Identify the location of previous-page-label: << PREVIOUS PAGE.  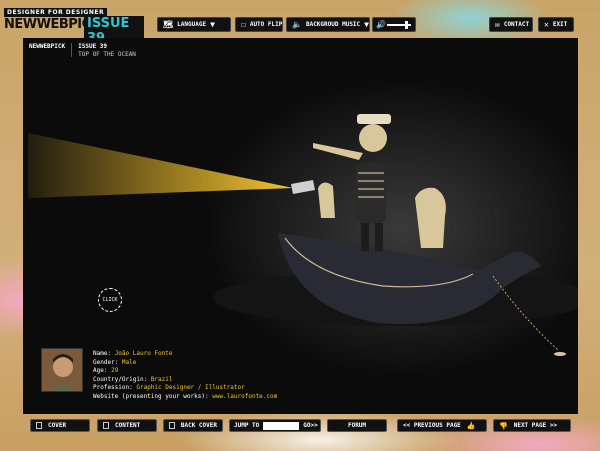
(432, 425).